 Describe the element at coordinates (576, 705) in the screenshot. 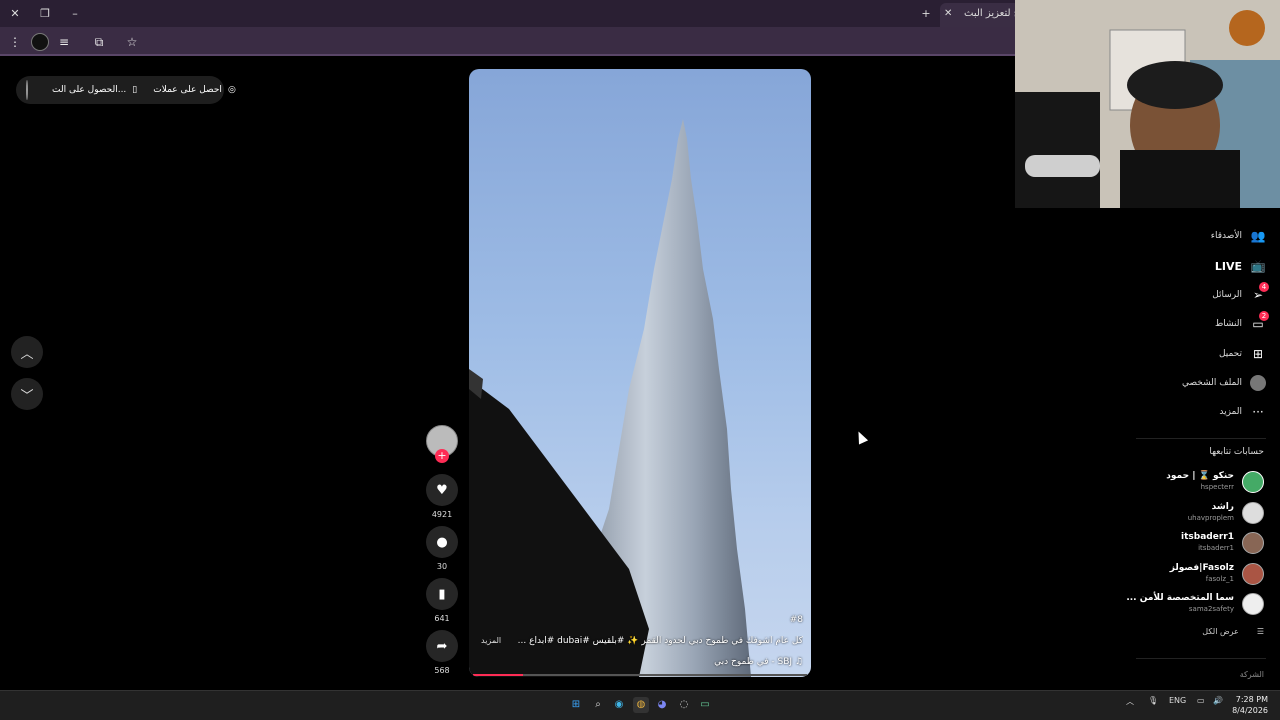

I see `start-icon: ⊞` at that location.